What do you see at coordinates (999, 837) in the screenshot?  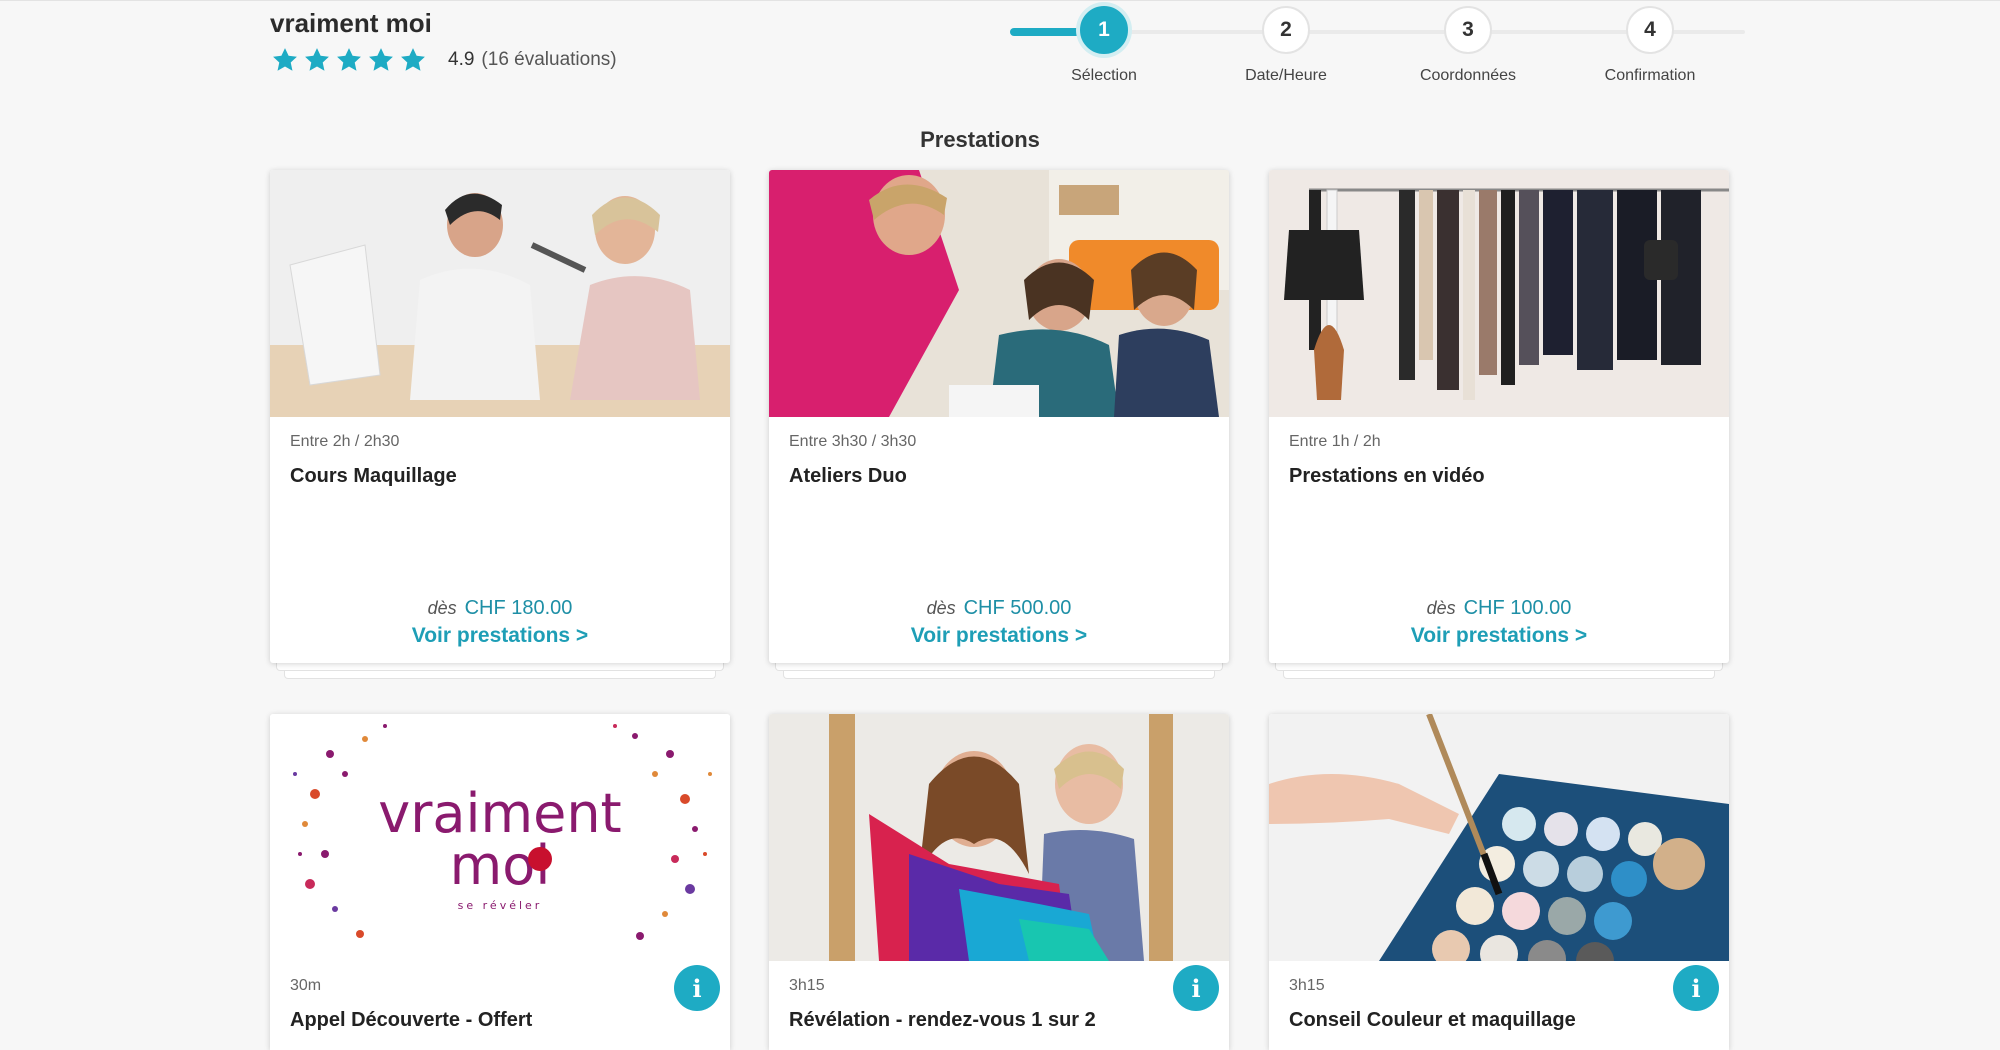 I see `card-image-color-draping` at bounding box center [999, 837].